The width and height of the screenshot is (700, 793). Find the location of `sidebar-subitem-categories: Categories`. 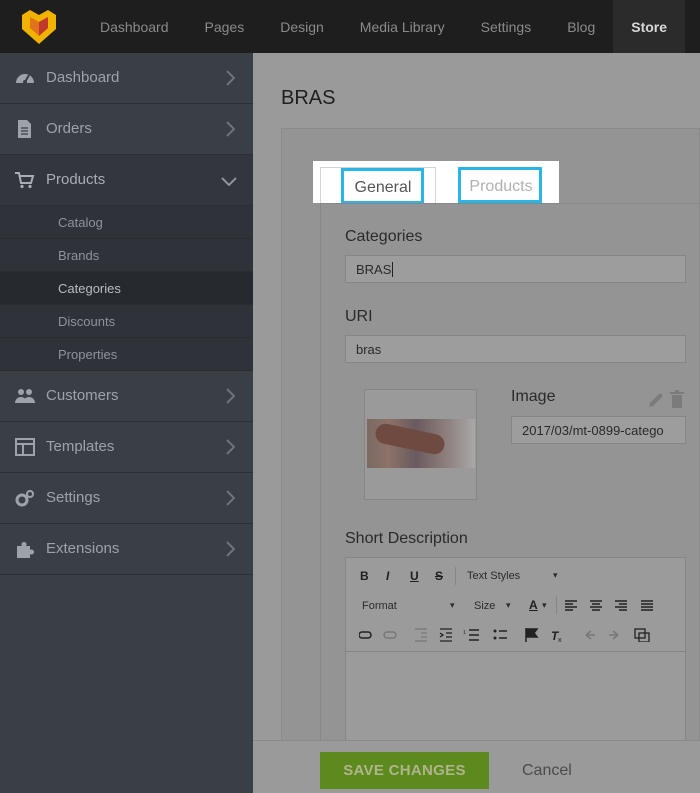

sidebar-subitem-categories: Categories is located at coordinates (126, 288).